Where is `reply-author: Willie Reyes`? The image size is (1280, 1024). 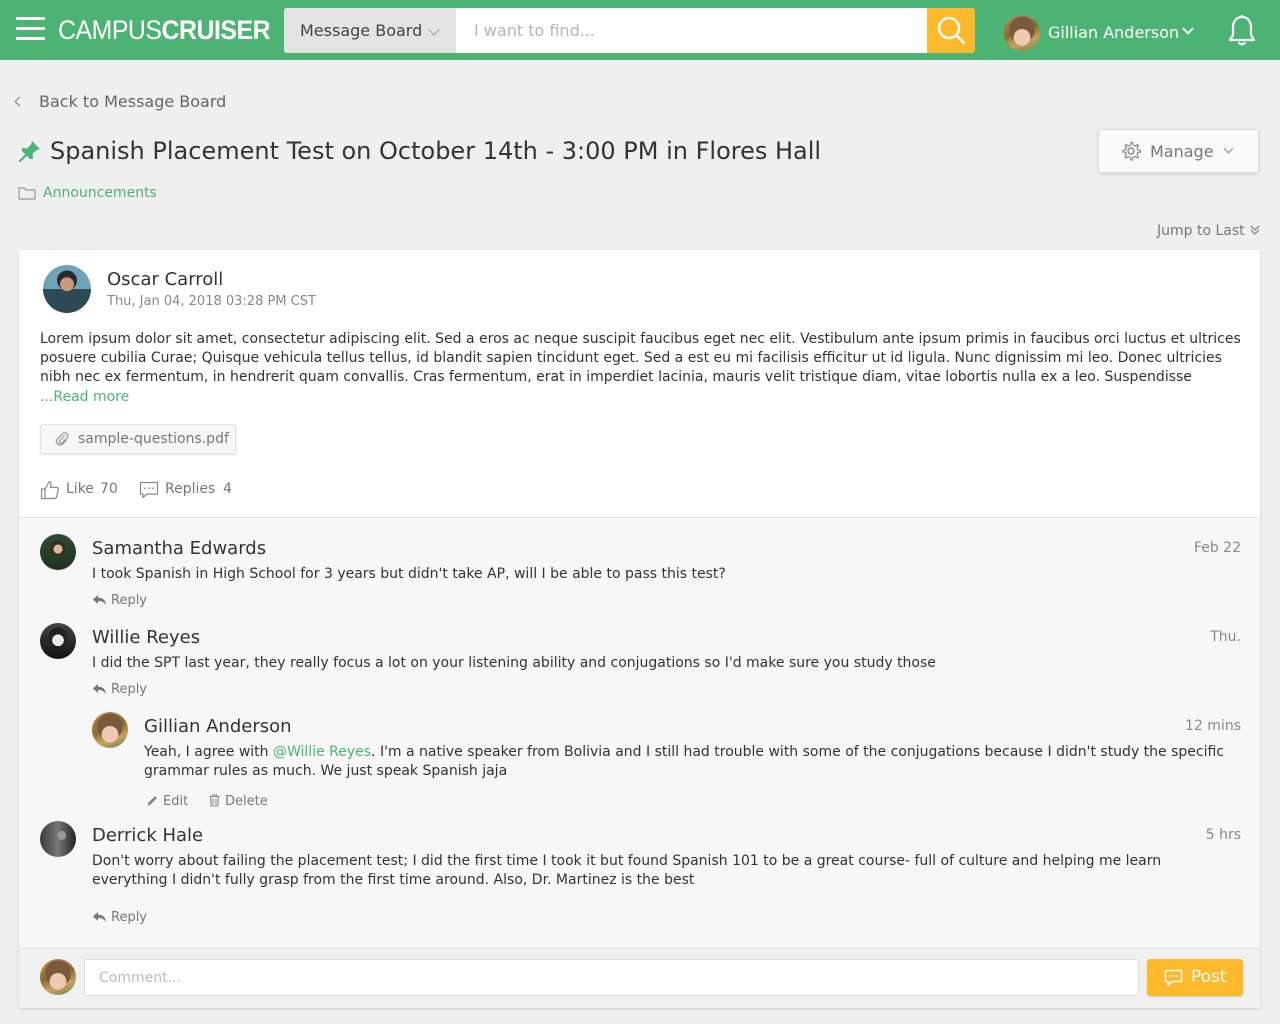
reply-author: Willie Reyes is located at coordinates (146, 637).